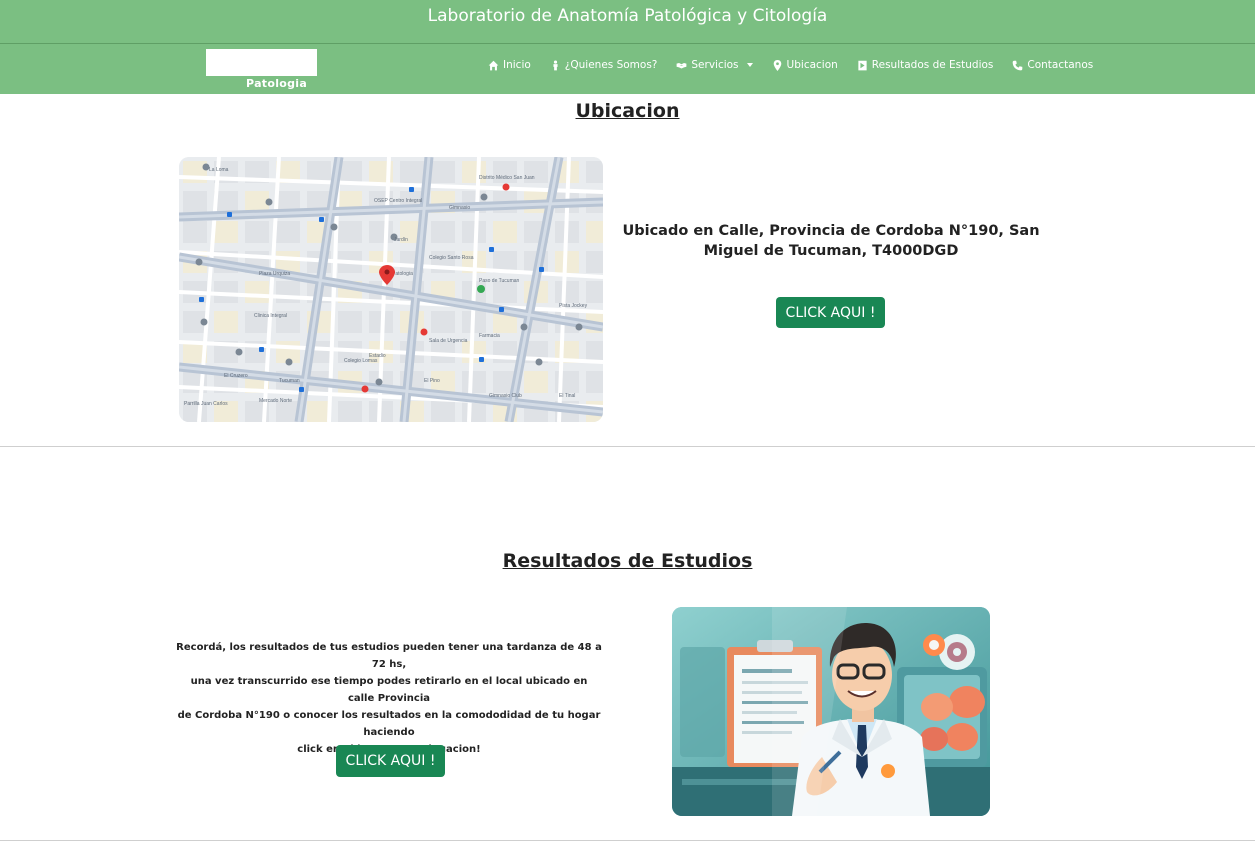  I want to click on location-pin-icon, so click(777, 65).